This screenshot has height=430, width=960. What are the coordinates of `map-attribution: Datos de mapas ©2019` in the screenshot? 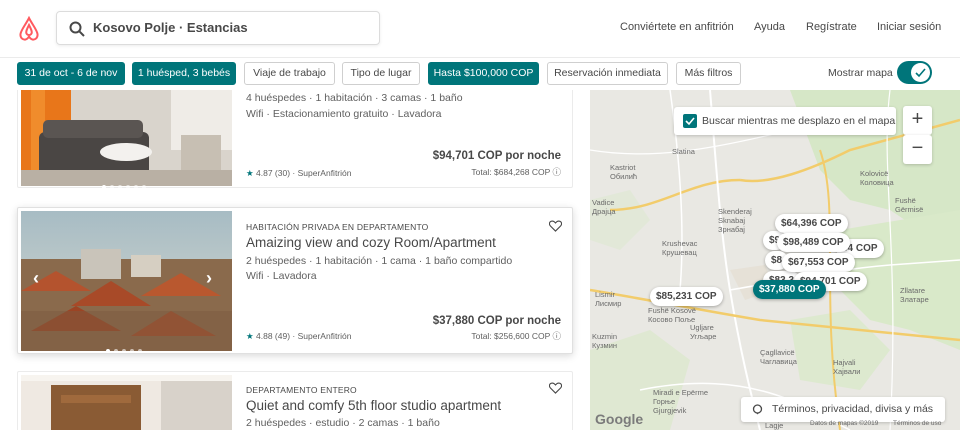 It's located at (844, 423).